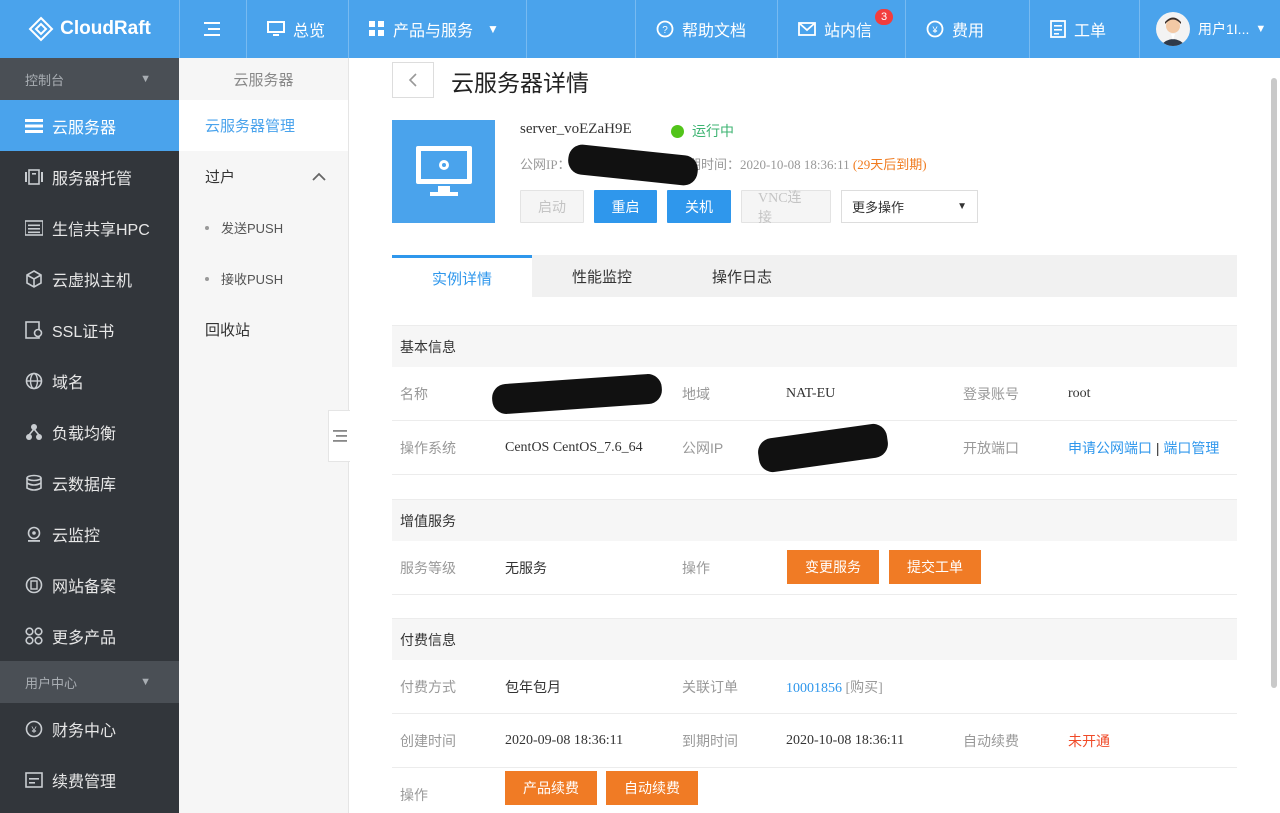 Image resolution: width=1280 pixels, height=813 pixels. I want to click on section-title: 基本信息, so click(814, 346).